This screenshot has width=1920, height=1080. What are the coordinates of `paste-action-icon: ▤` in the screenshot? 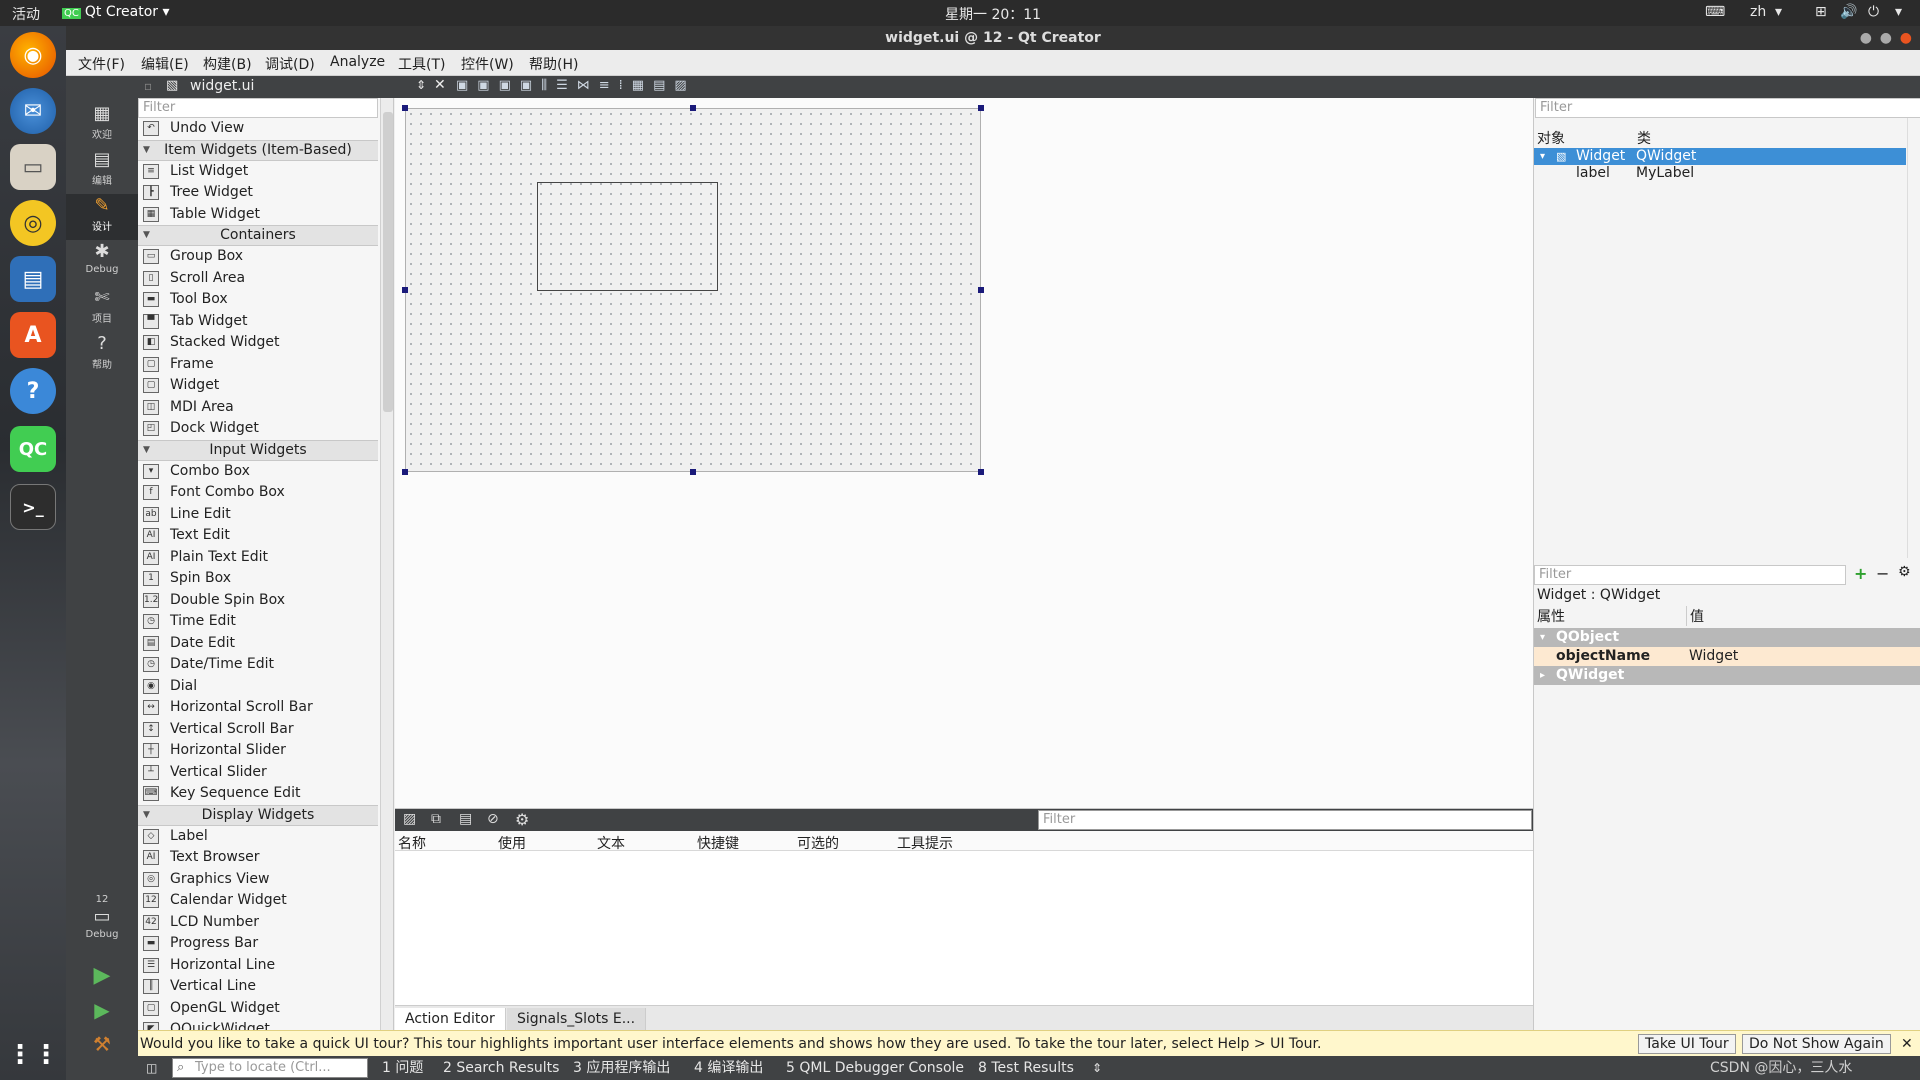 It's located at (465, 819).